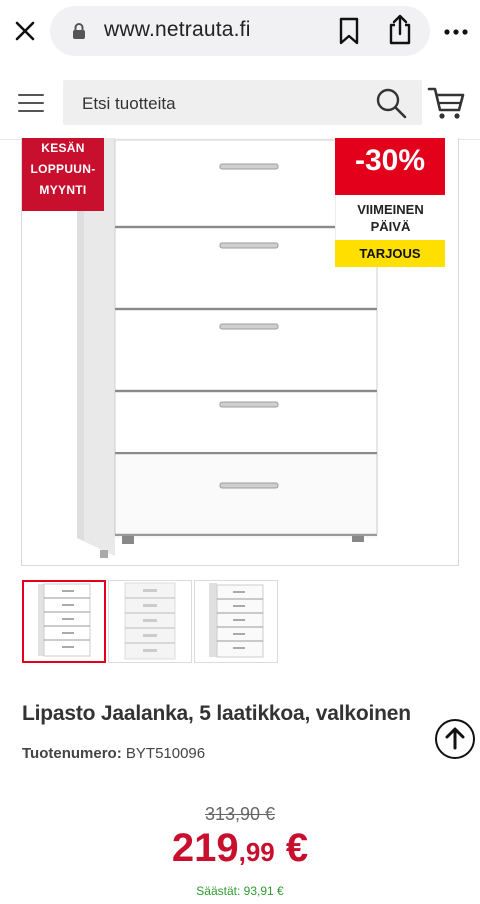 The width and height of the screenshot is (480, 904). Describe the element at coordinates (177, 30) in the screenshot. I see `url-text: www.netrauta.fi` at that location.